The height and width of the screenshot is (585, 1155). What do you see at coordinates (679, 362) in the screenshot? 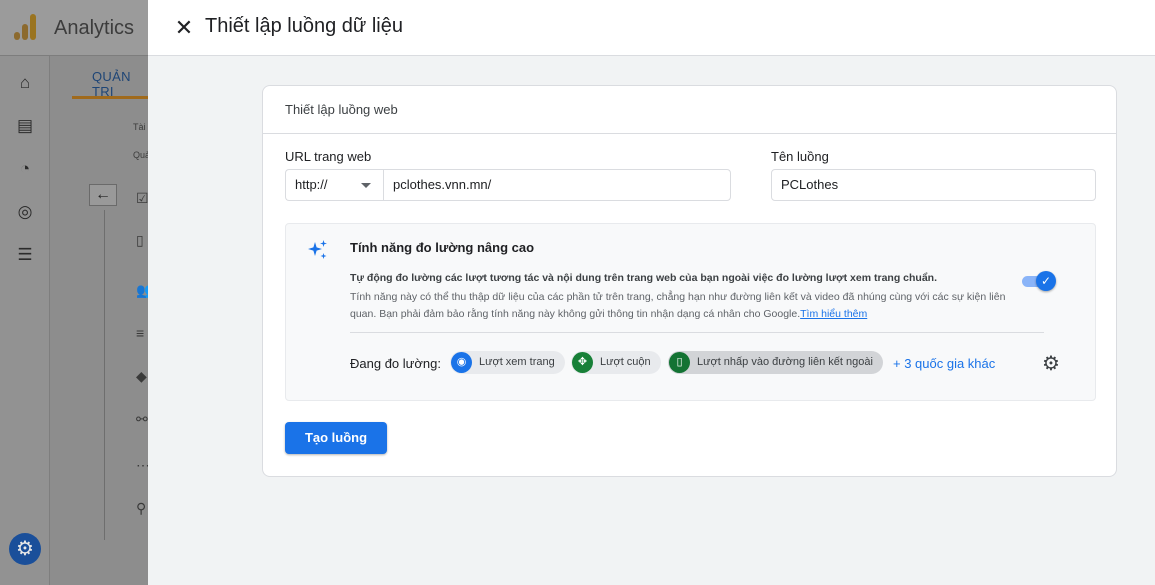
I see `mouse-icon: ▯` at bounding box center [679, 362].